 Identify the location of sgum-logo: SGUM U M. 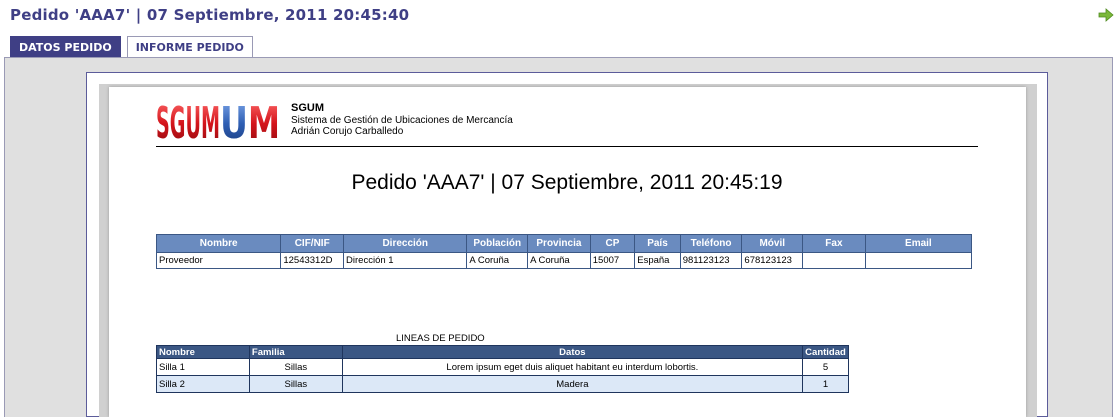
(218, 121).